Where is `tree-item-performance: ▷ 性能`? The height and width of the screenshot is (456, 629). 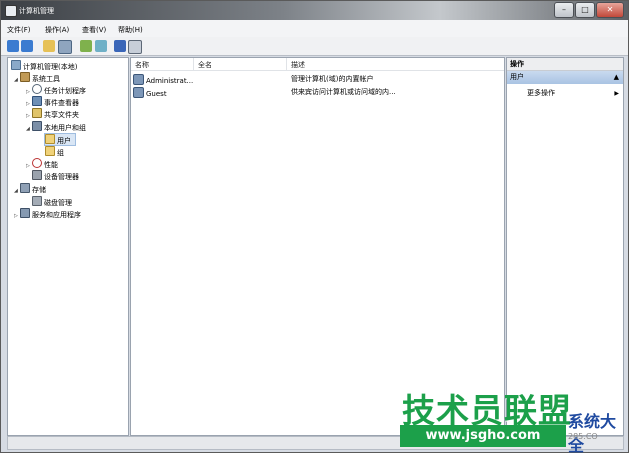 tree-item-performance: ▷ 性能 is located at coordinates (42, 163).